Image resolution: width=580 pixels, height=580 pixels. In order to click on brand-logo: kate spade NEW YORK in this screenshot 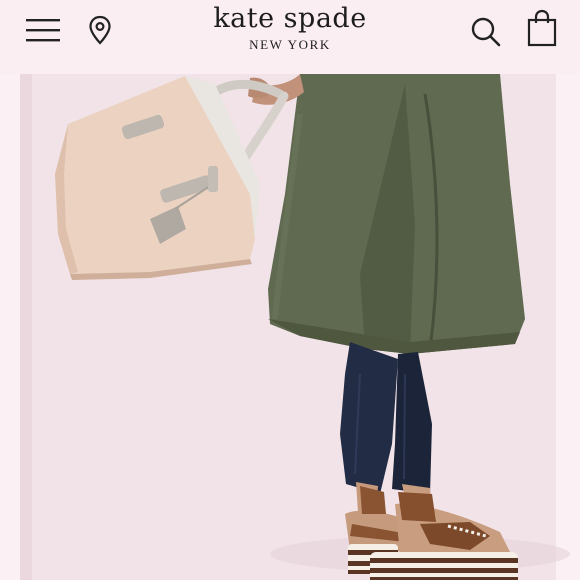, I will do `click(290, 27)`.